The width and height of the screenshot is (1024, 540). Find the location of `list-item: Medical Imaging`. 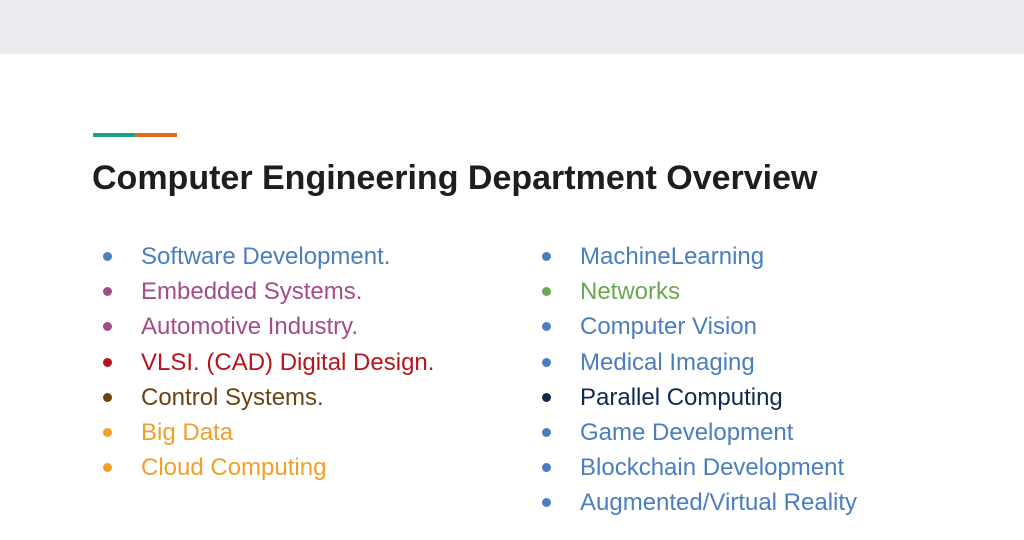

list-item: Medical Imaging is located at coordinates (699, 362).